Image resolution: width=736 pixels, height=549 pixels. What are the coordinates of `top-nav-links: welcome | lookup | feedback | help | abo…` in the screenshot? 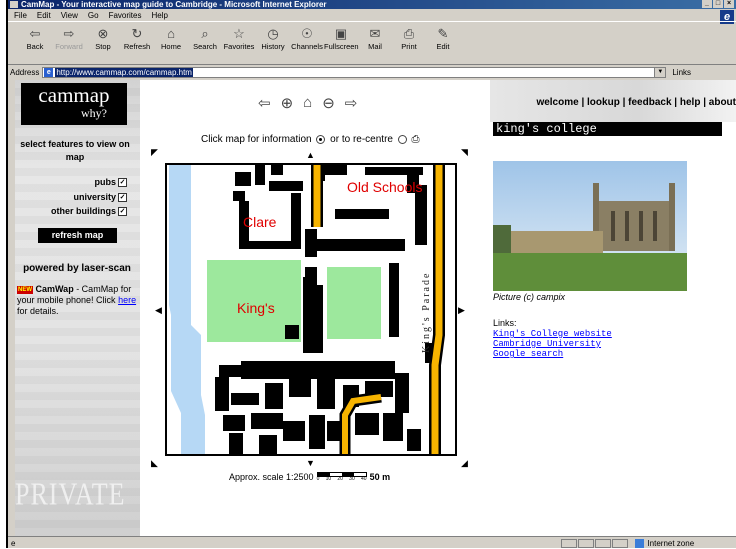 It's located at (636, 102).